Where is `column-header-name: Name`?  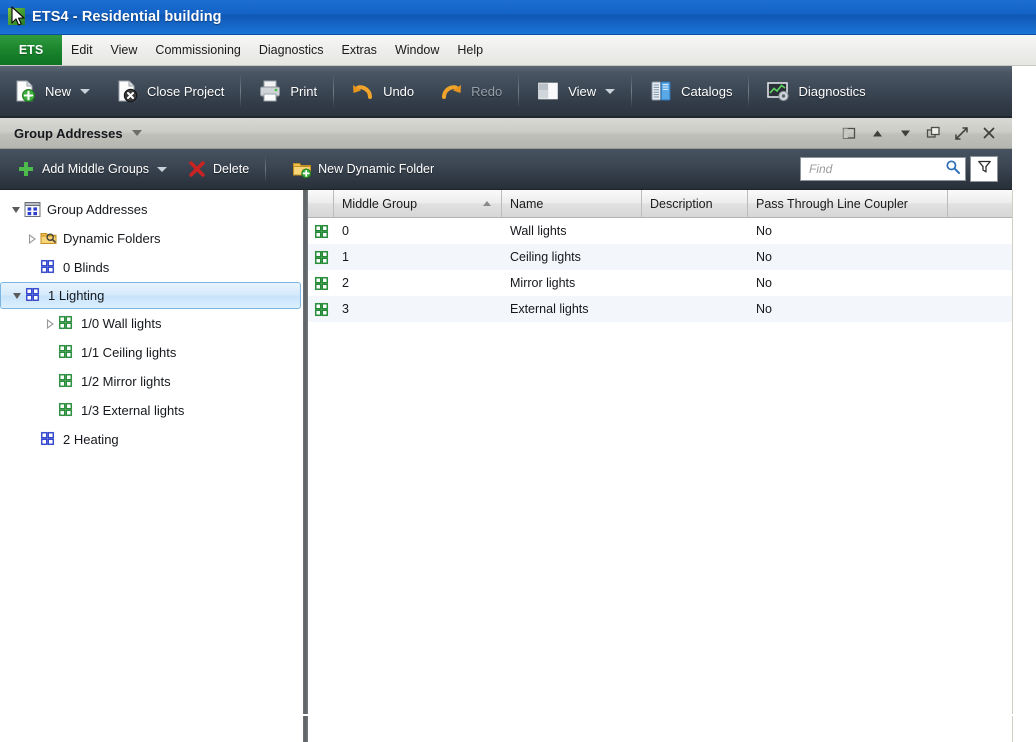
column-header-name: Name is located at coordinates (572, 203).